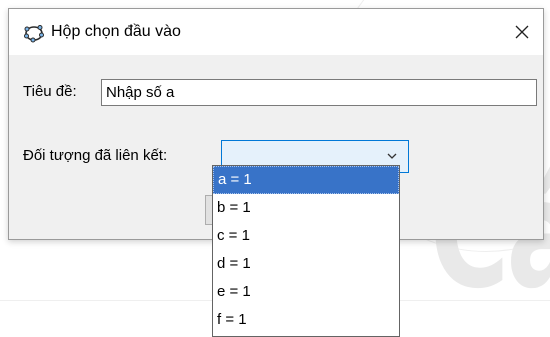  I want to click on close-icon, so click(522, 32).